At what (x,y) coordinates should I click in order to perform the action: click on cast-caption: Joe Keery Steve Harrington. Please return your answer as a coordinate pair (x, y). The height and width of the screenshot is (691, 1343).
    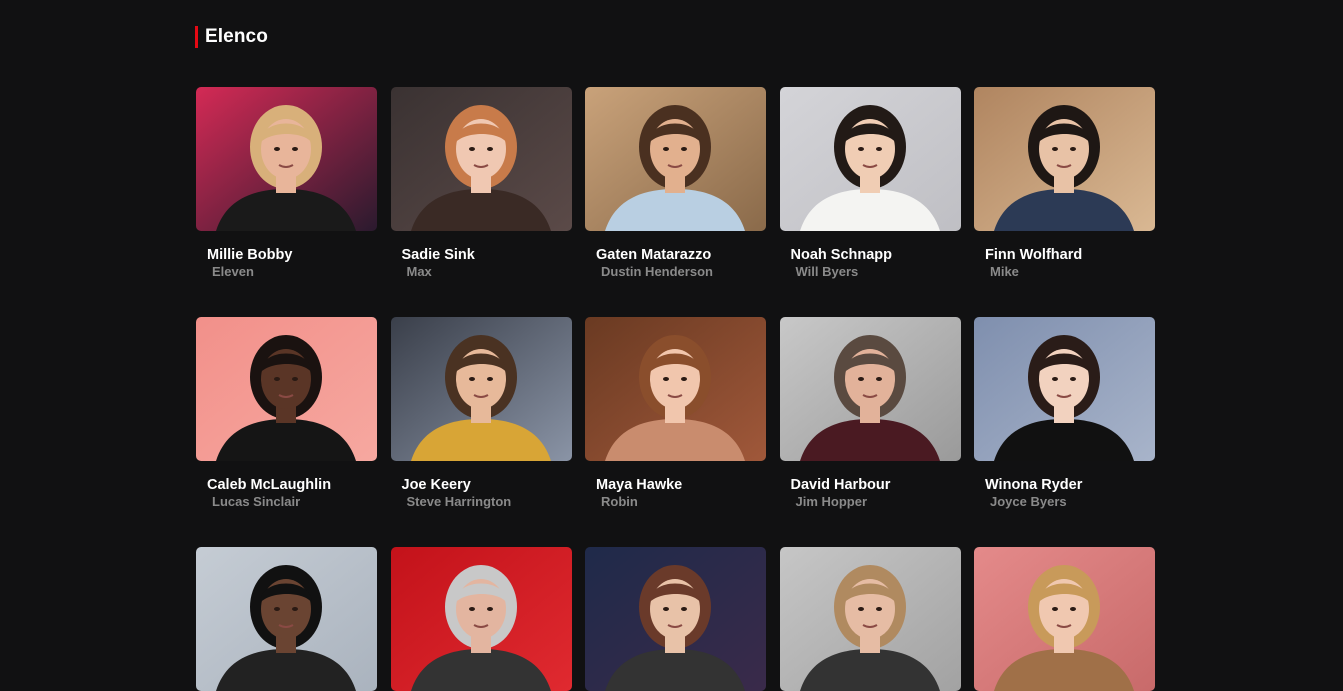
    Looking at the image, I should click on (489, 493).